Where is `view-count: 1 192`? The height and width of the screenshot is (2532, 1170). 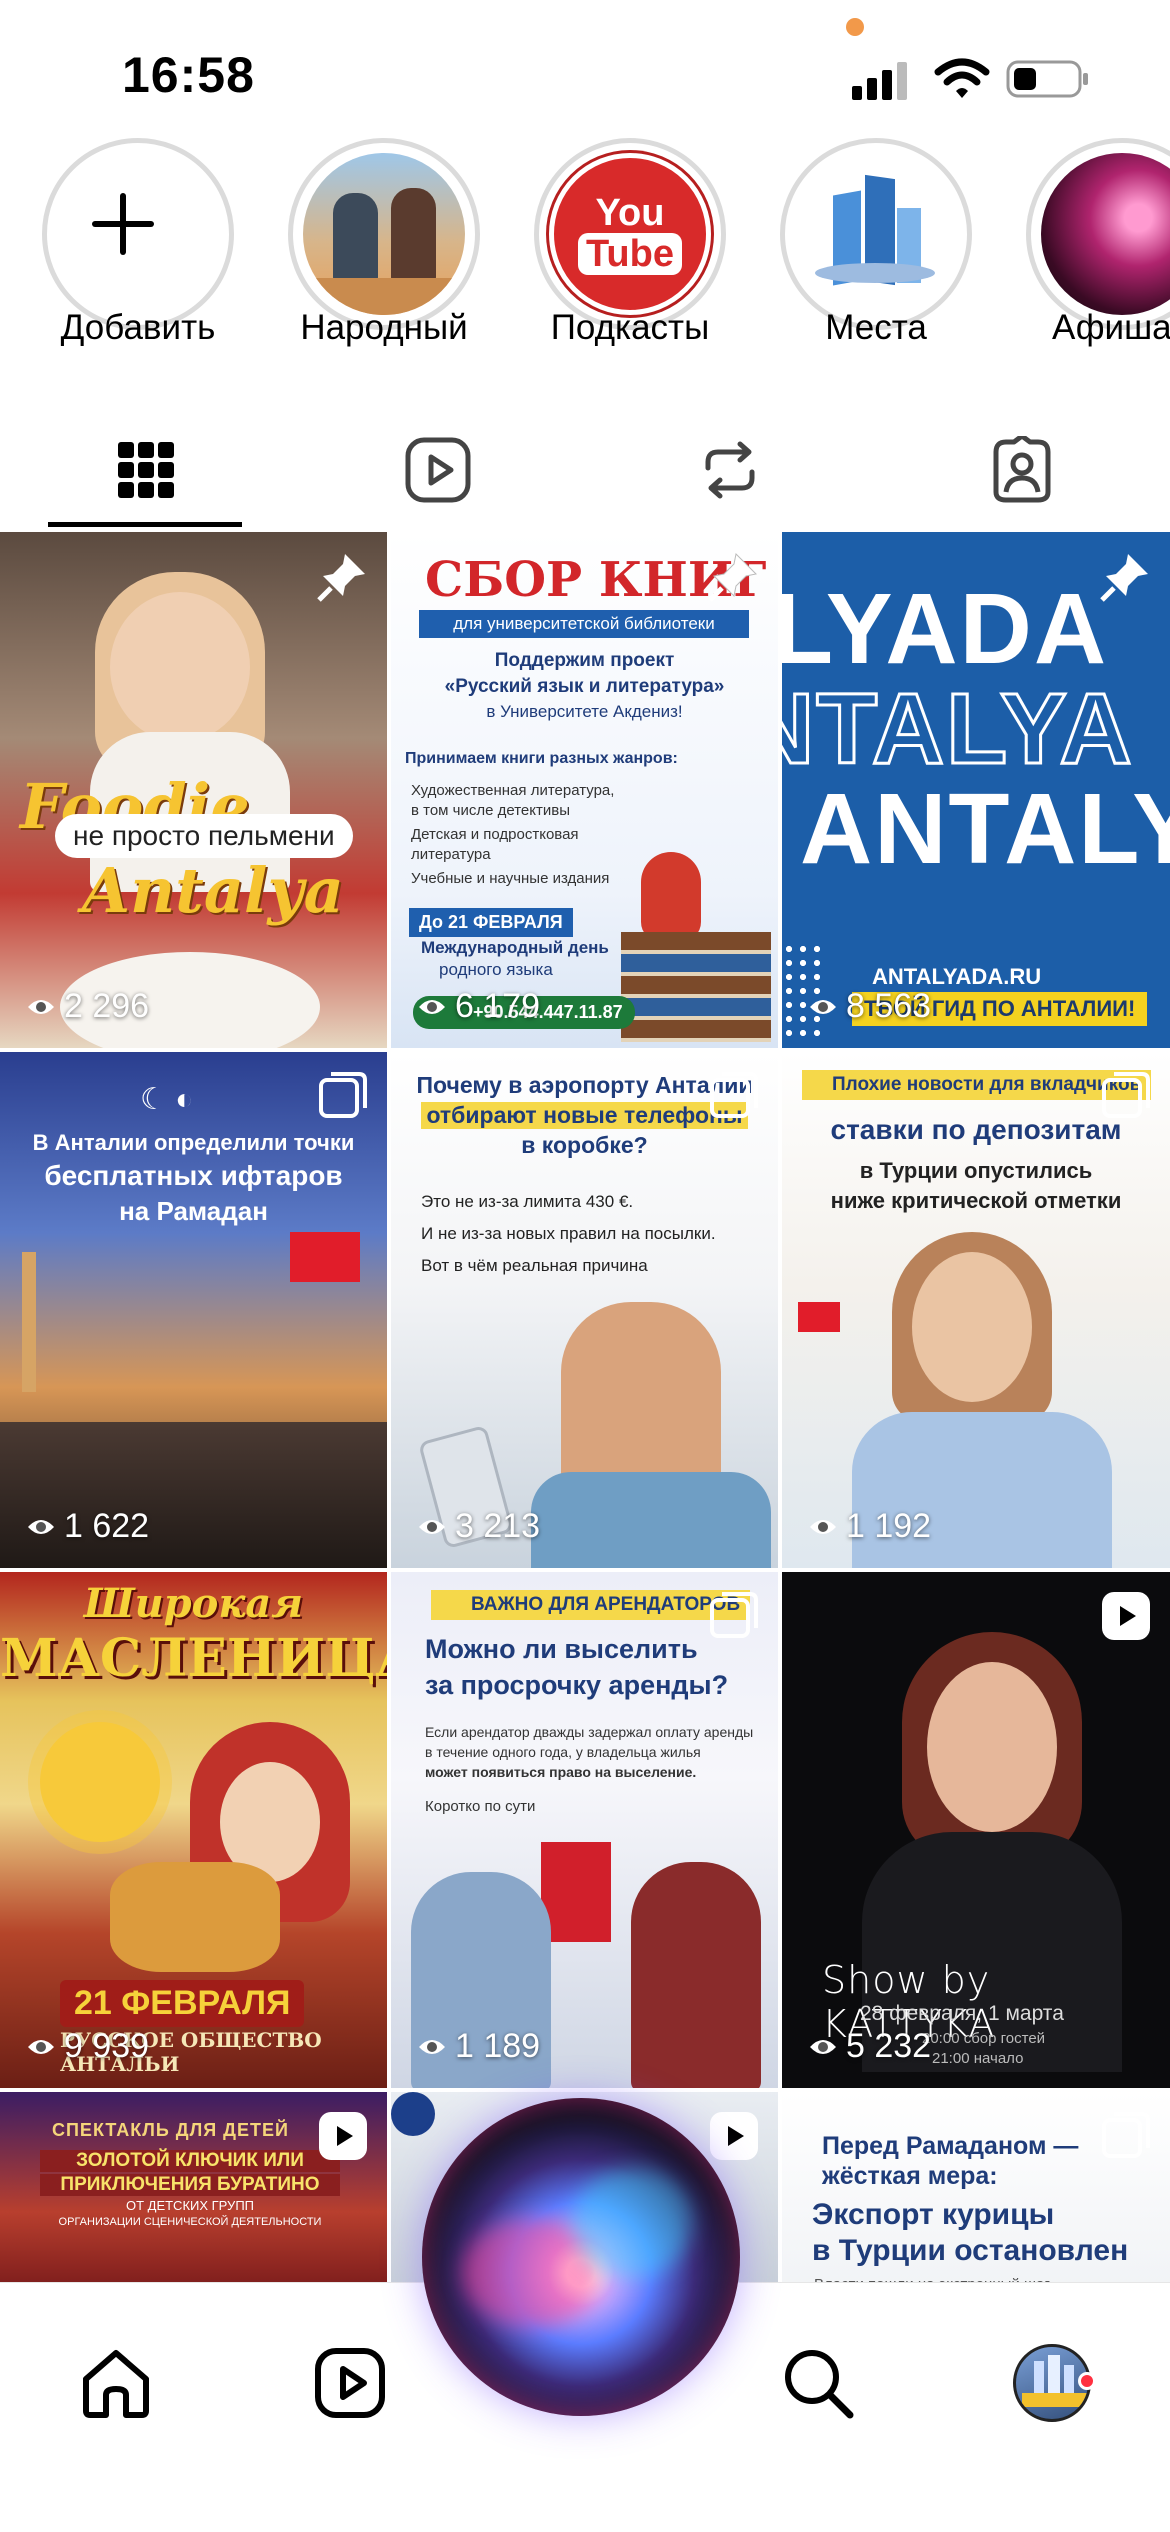 view-count: 1 192 is located at coordinates (868, 1526).